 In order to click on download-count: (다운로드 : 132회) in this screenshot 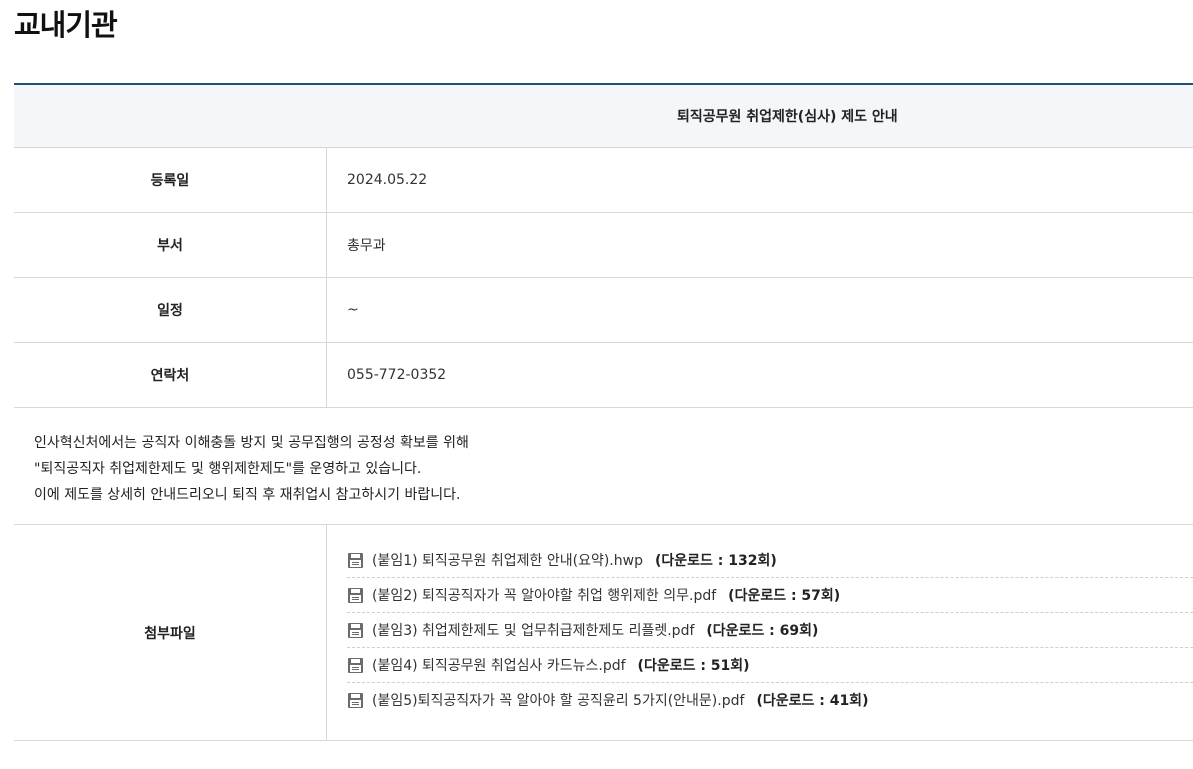, I will do `click(715, 561)`.